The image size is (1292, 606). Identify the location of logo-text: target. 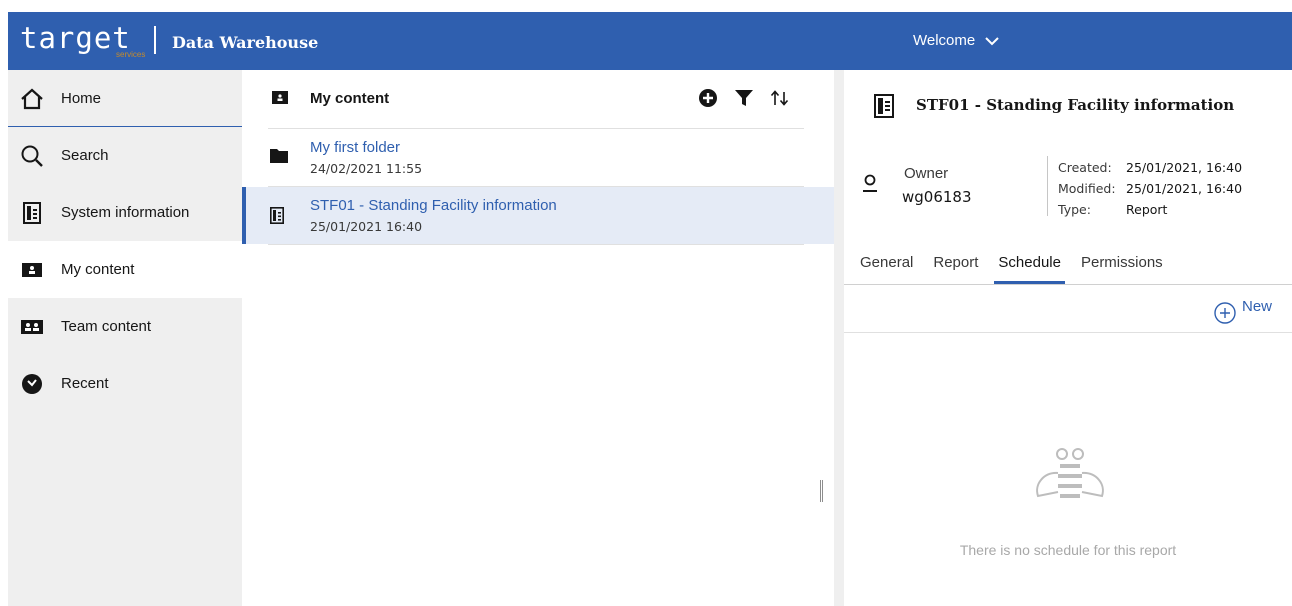
(75, 38).